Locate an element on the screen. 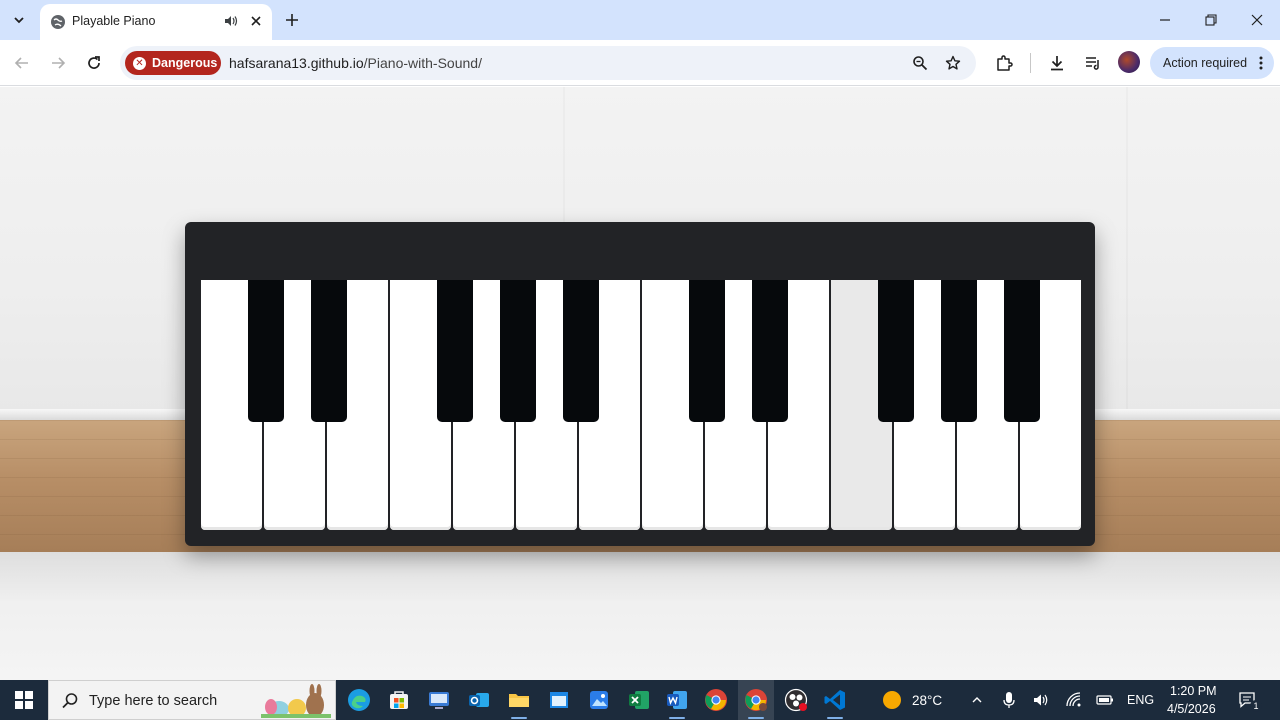 This screenshot has height=720, width=1280. chevron-up-icon is located at coordinates (977, 700).